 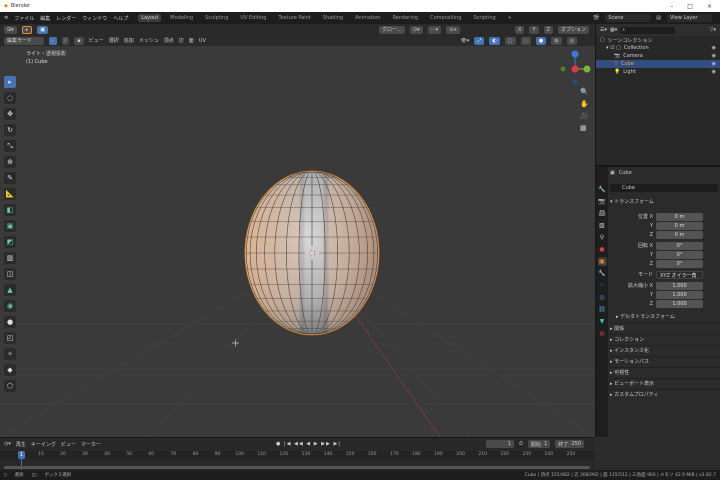 What do you see at coordinates (416, 29) in the screenshot?
I see `pivot-dropdown: ⊙▾` at bounding box center [416, 29].